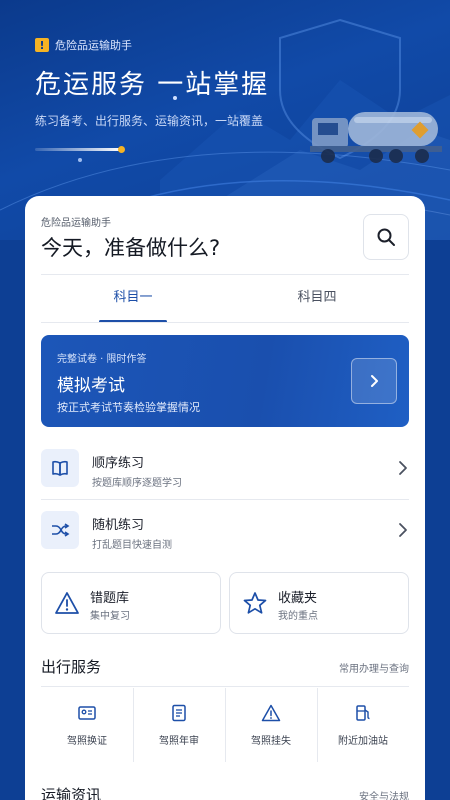 This screenshot has width=450, height=800. Describe the element at coordinates (60, 468) in the screenshot. I see `book-icon` at that location.